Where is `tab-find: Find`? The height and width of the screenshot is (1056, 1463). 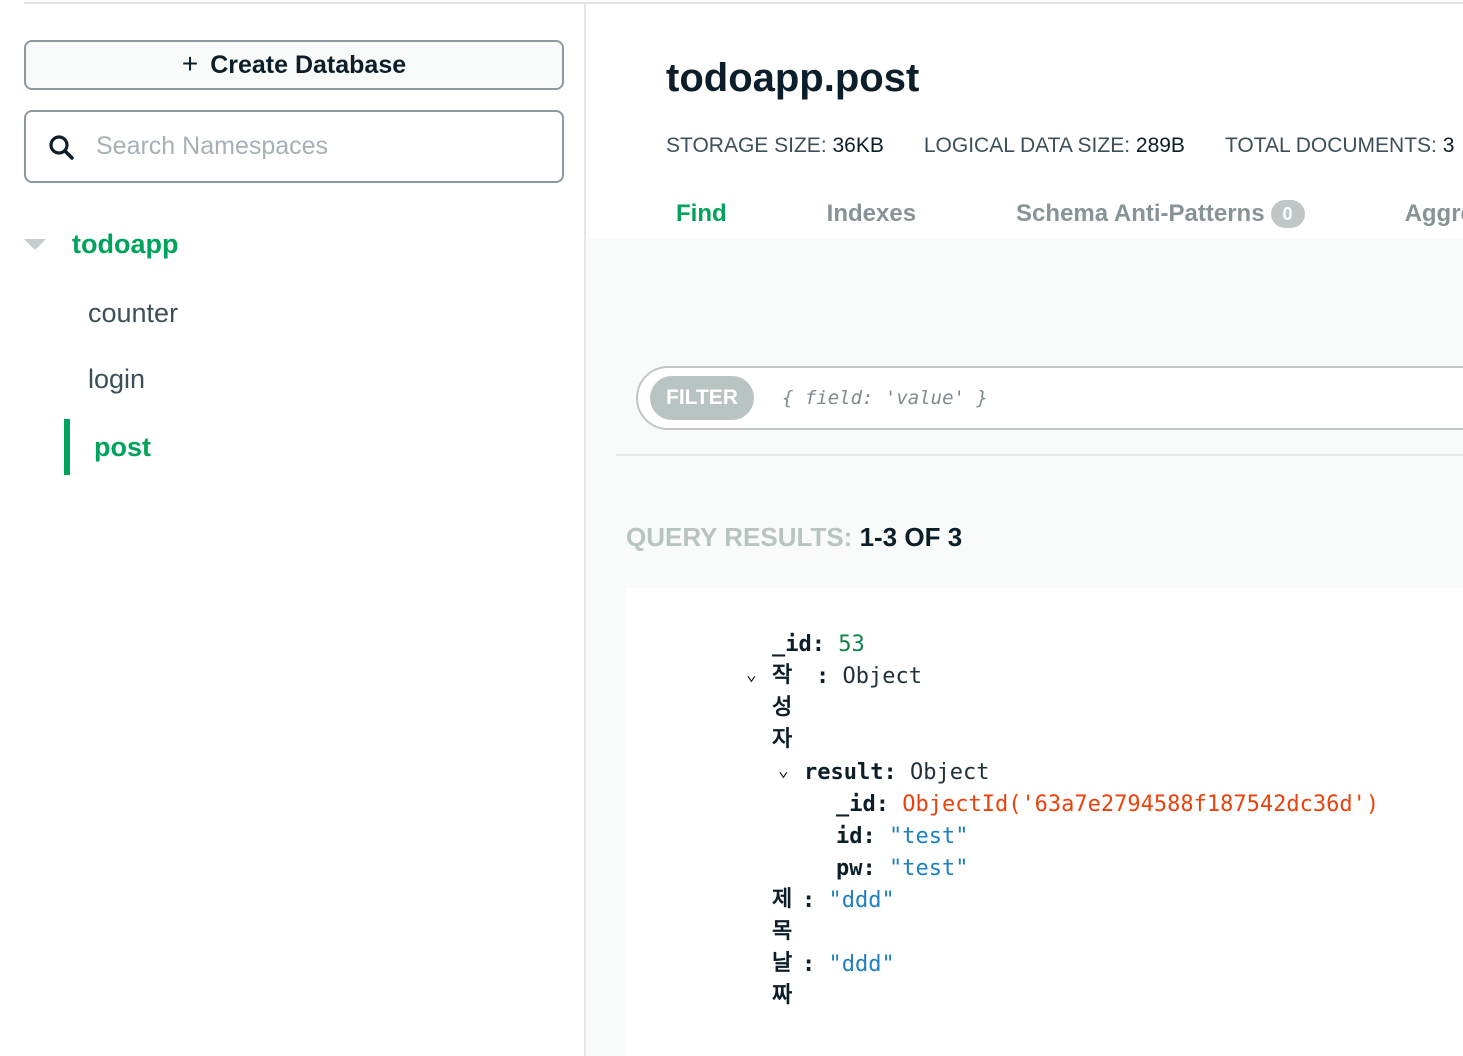
tab-find: Find is located at coordinates (701, 214).